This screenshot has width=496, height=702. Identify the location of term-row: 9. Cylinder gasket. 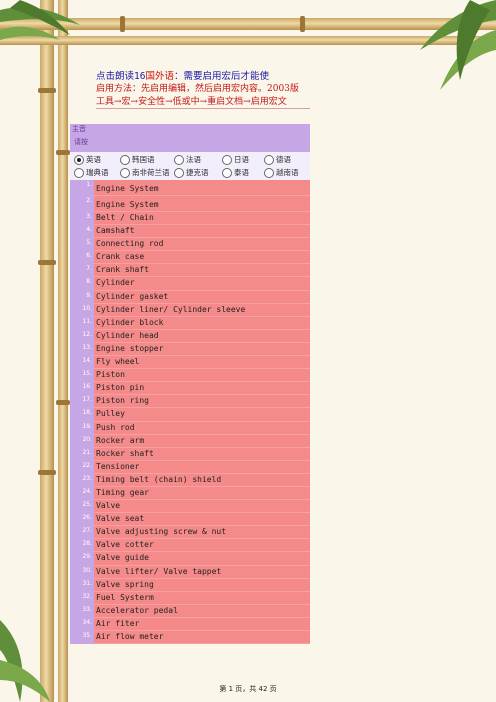
(190, 297).